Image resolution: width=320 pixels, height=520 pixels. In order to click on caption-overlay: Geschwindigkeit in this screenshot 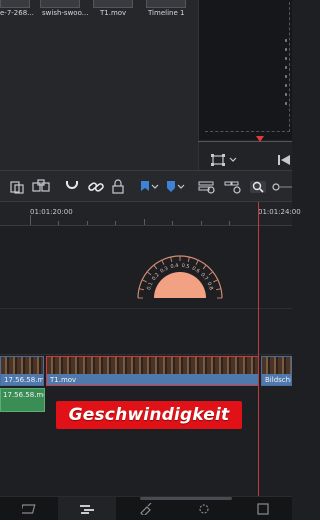, I will do `click(149, 415)`.